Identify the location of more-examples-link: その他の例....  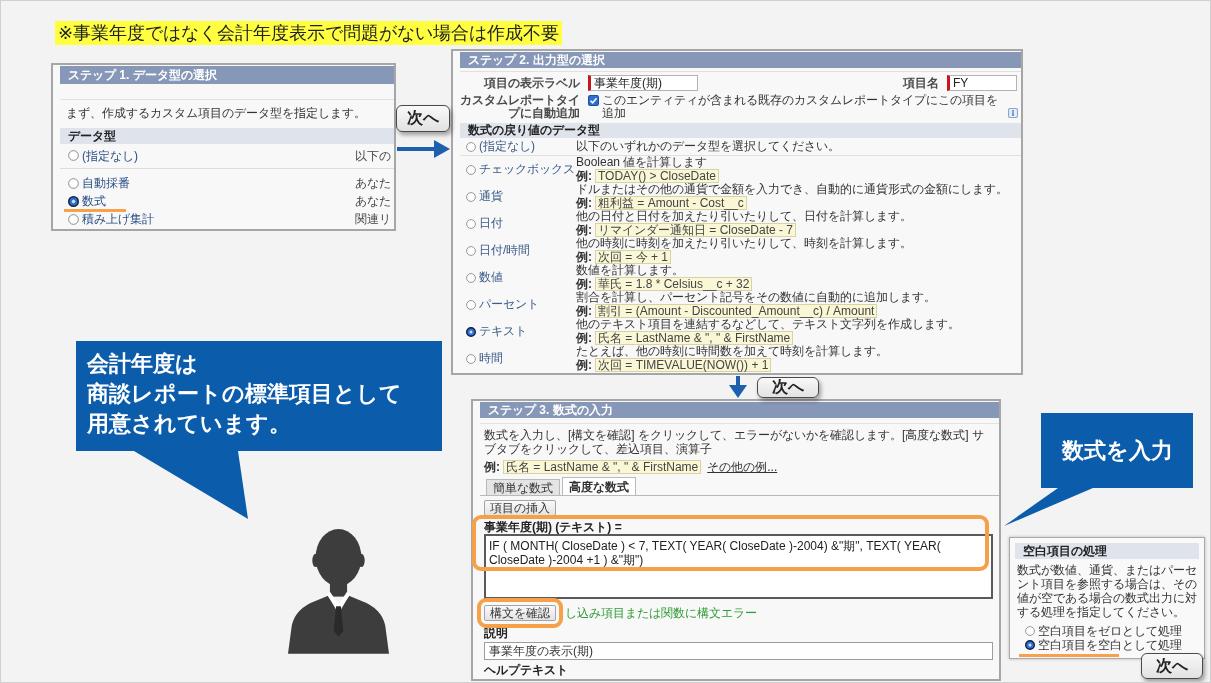
(742, 466).